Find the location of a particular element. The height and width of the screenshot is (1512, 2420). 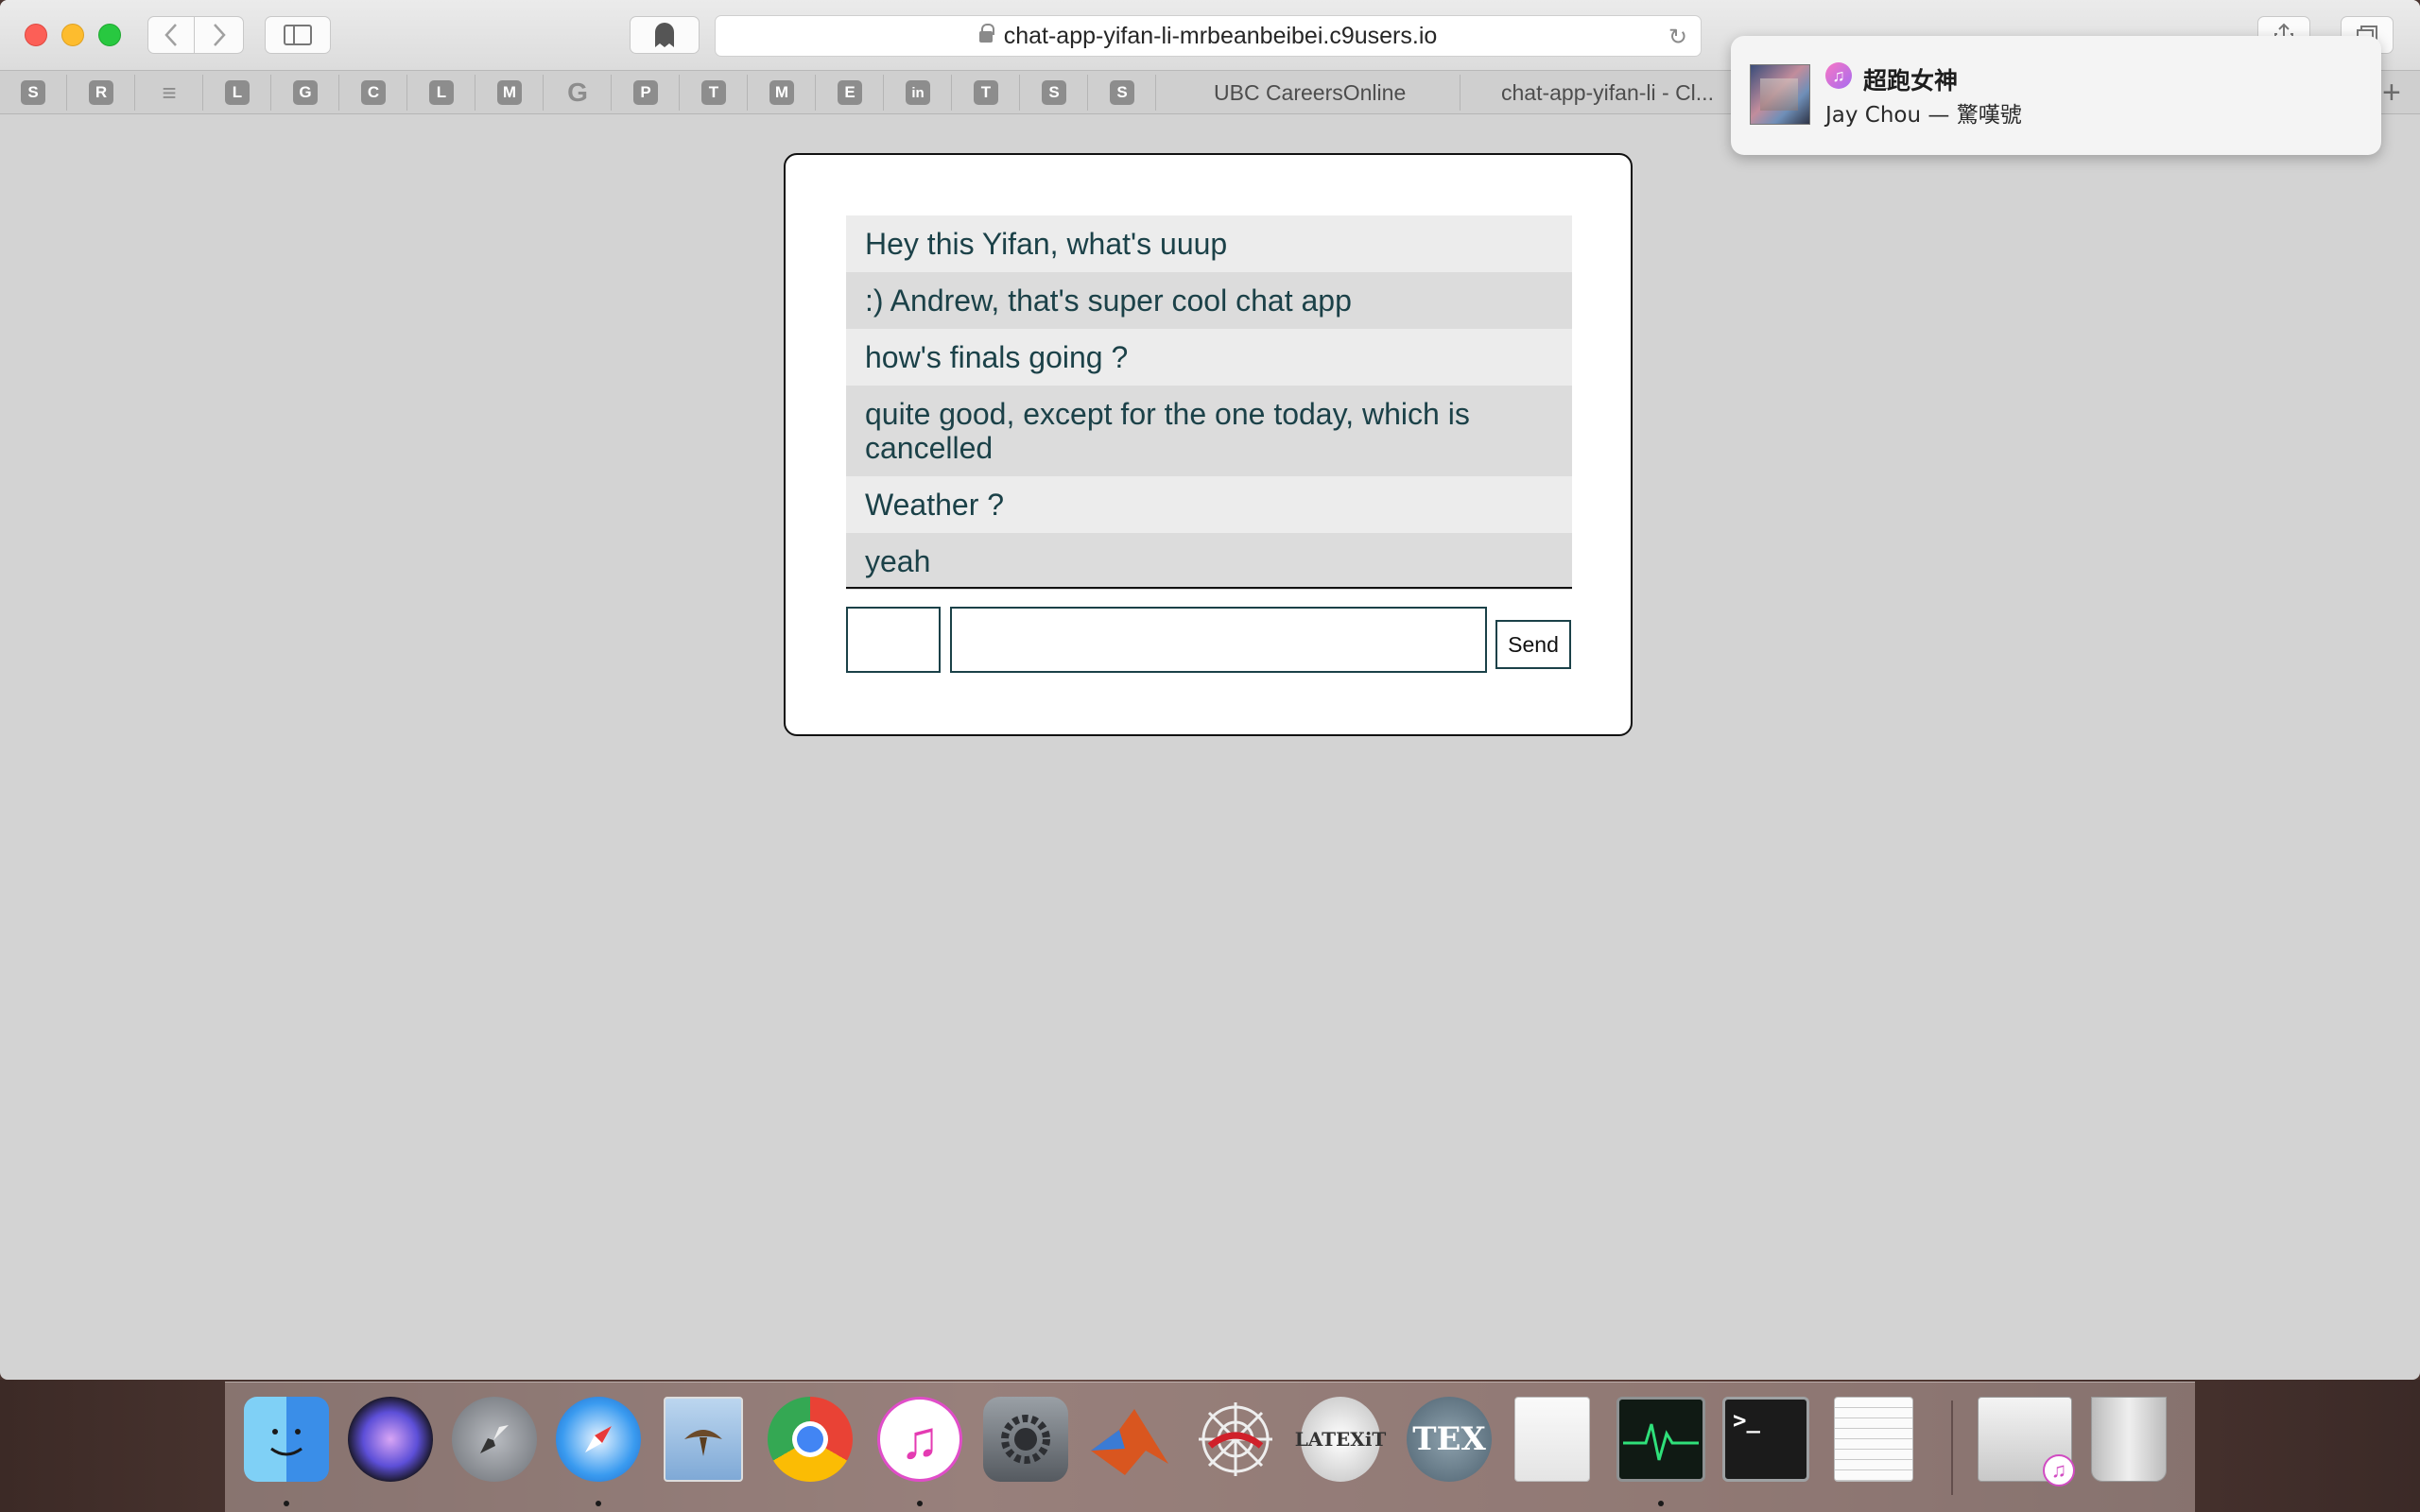

gear-icon is located at coordinates (1025, 1439).